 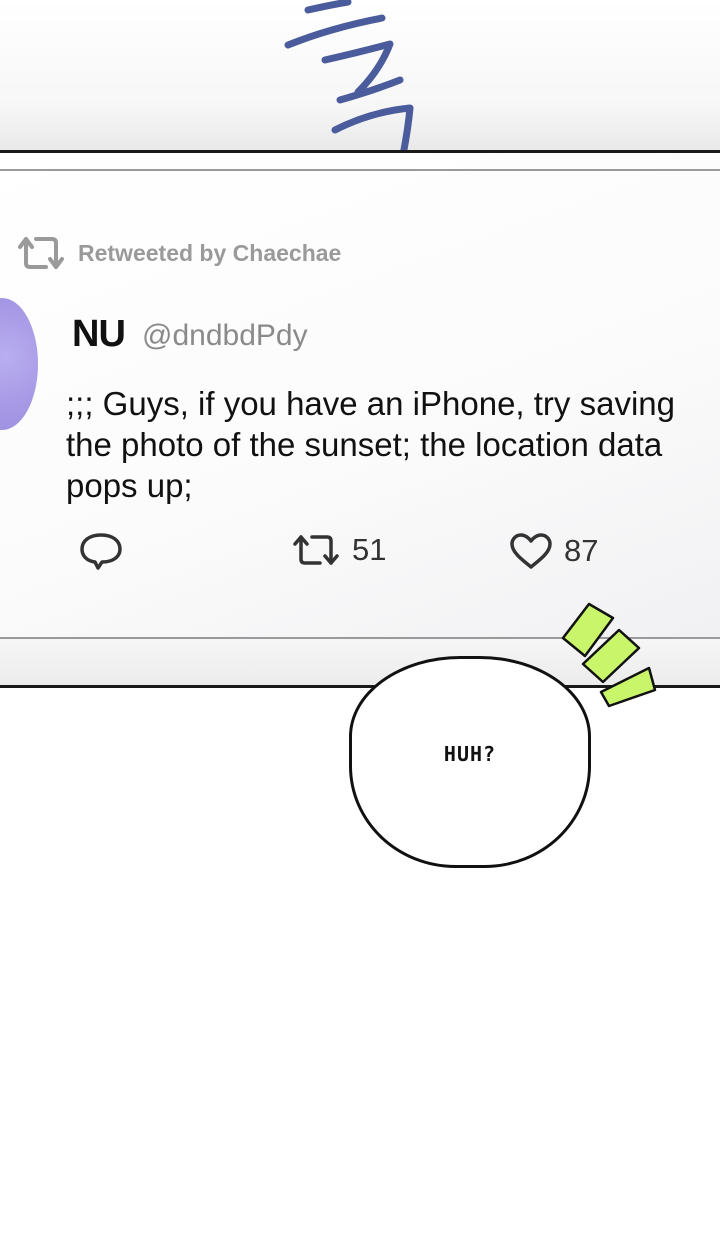 I want to click on sound-effect-strokes, so click(x=349, y=82).